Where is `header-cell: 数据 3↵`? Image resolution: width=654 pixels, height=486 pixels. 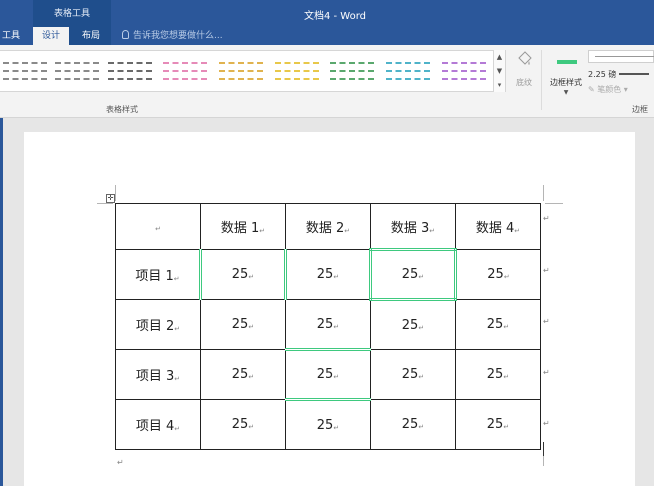 header-cell: 数据 3↵ is located at coordinates (413, 226).